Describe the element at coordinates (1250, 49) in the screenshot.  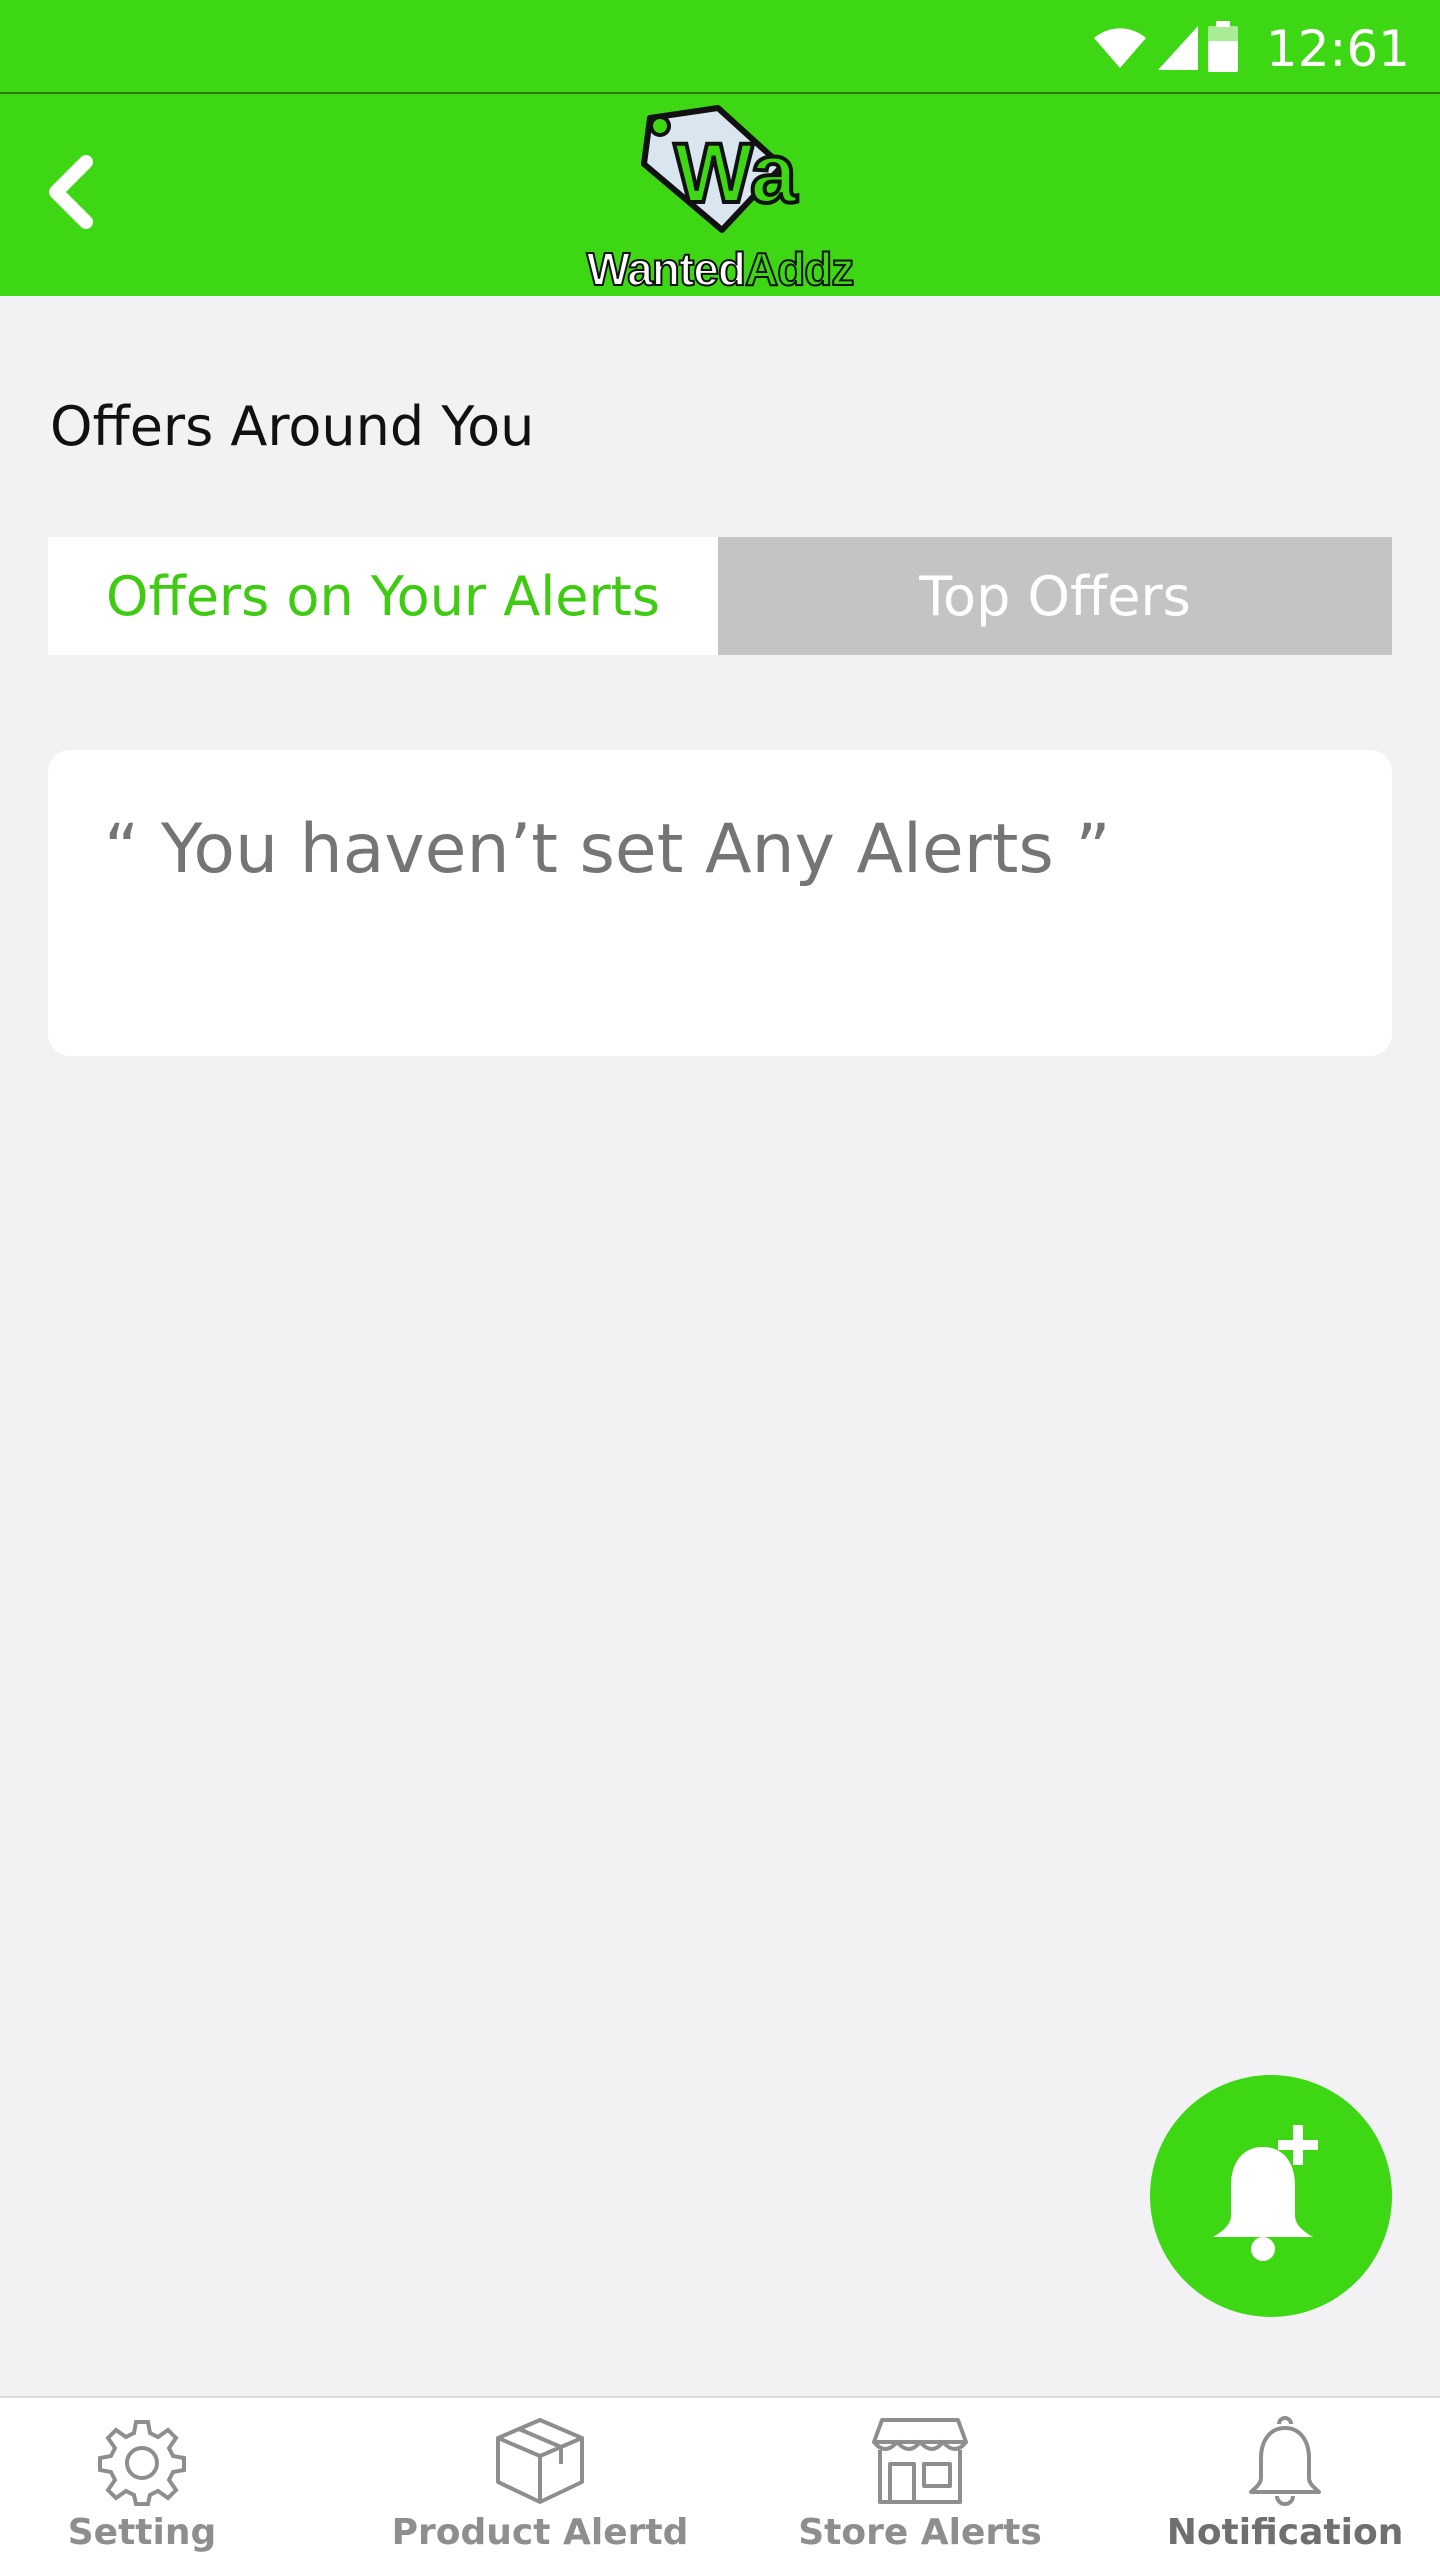
I see `status-icons: 12:61` at that location.